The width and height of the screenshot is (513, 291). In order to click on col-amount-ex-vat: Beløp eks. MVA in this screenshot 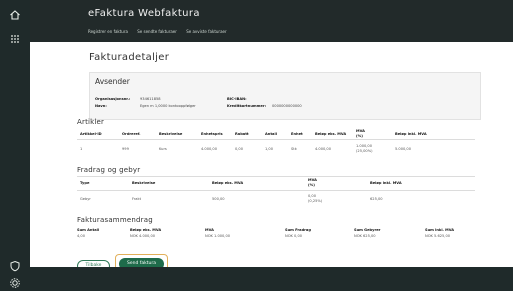, I will do `click(331, 134)`.